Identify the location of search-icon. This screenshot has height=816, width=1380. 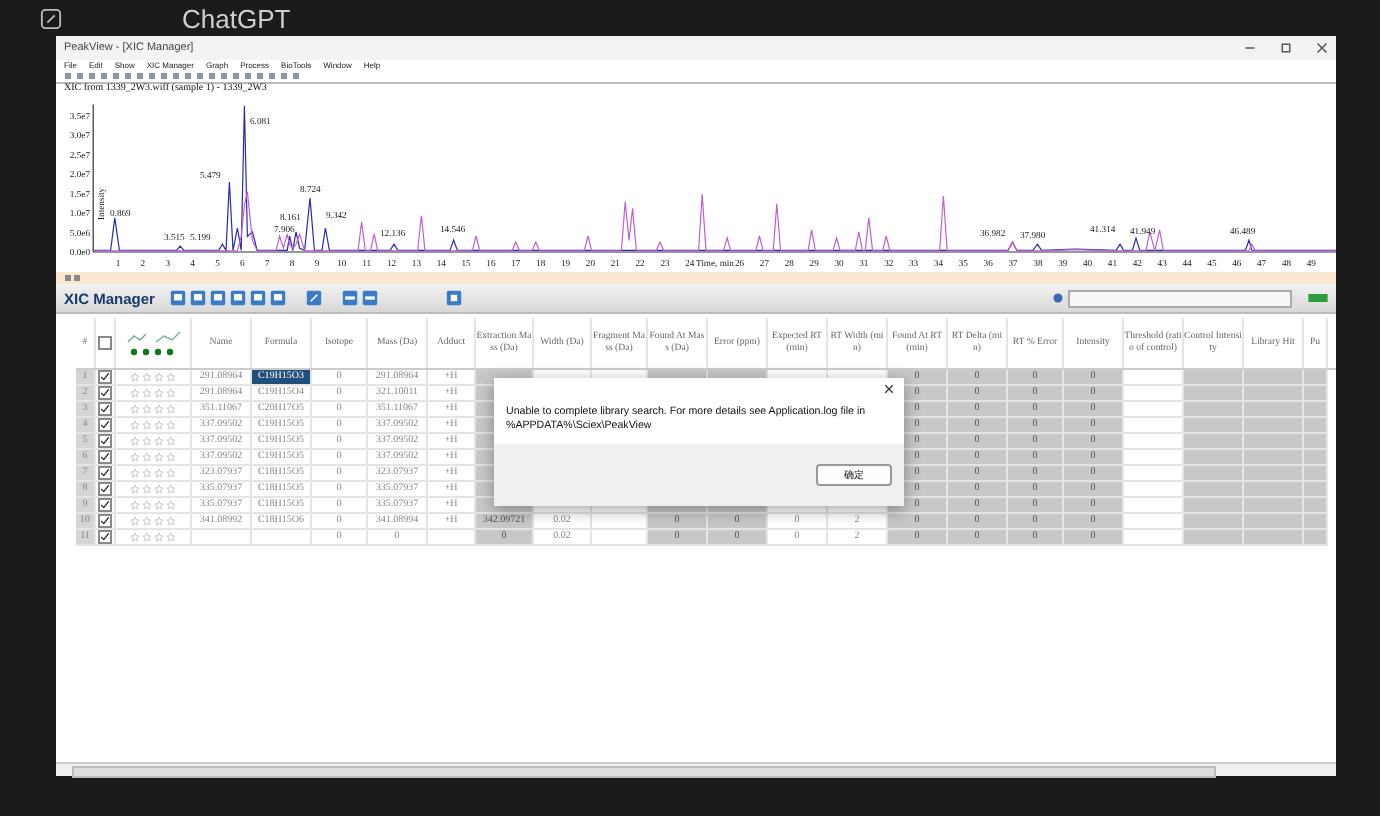
(1058, 298).